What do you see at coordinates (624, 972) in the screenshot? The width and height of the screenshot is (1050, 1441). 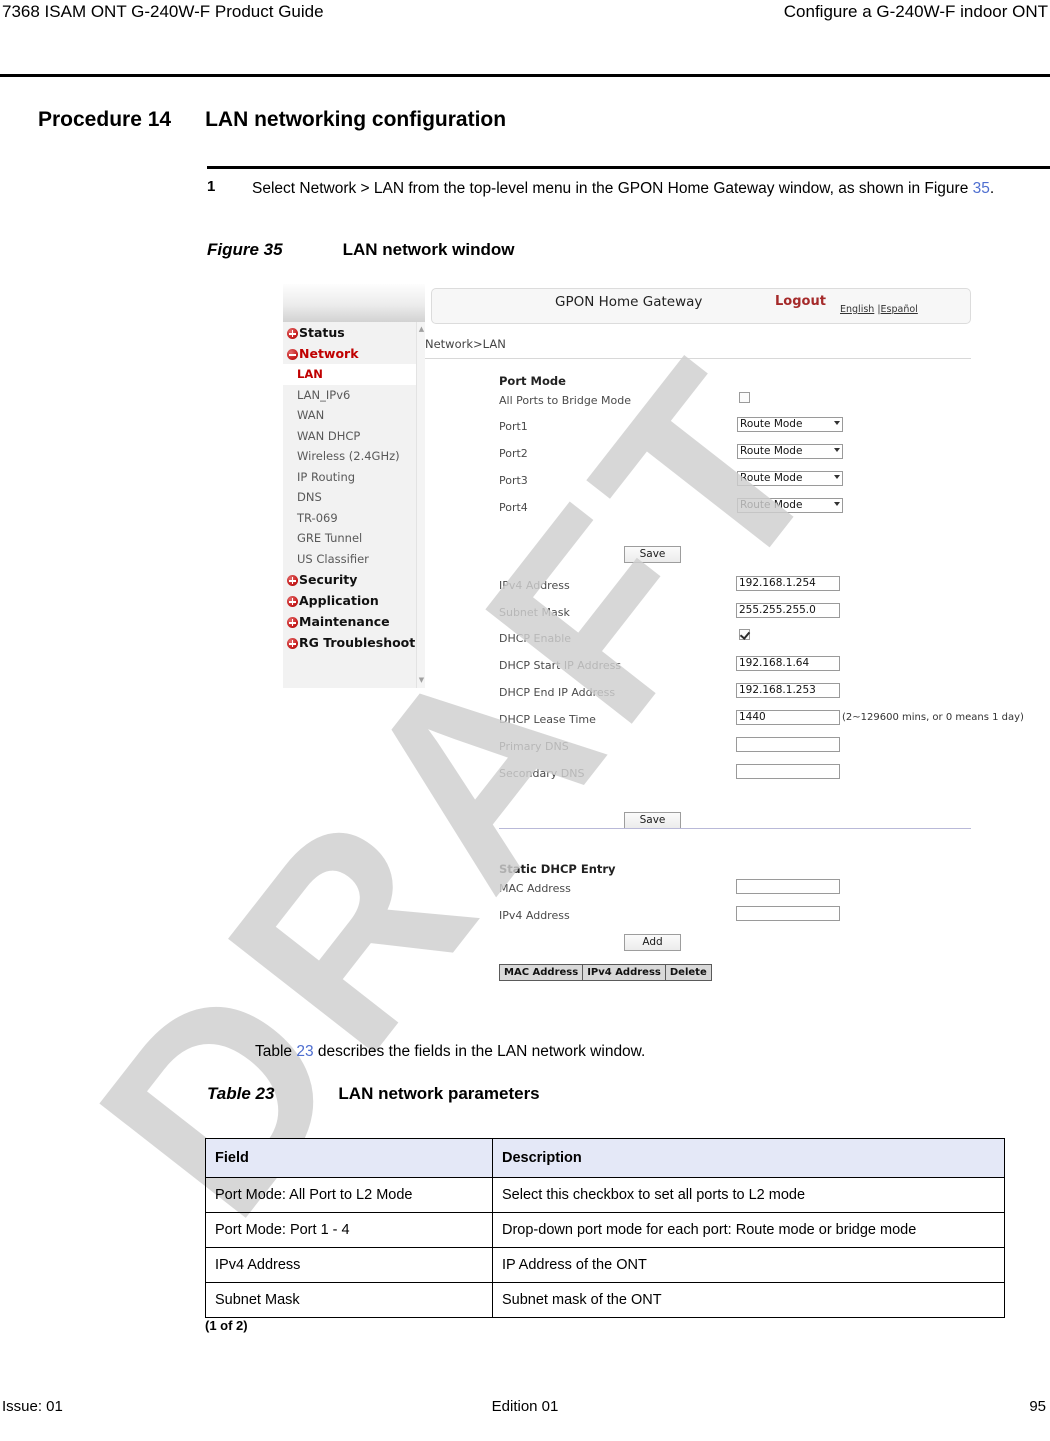 I see `column-ipv4-address: IPv4 Address` at bounding box center [624, 972].